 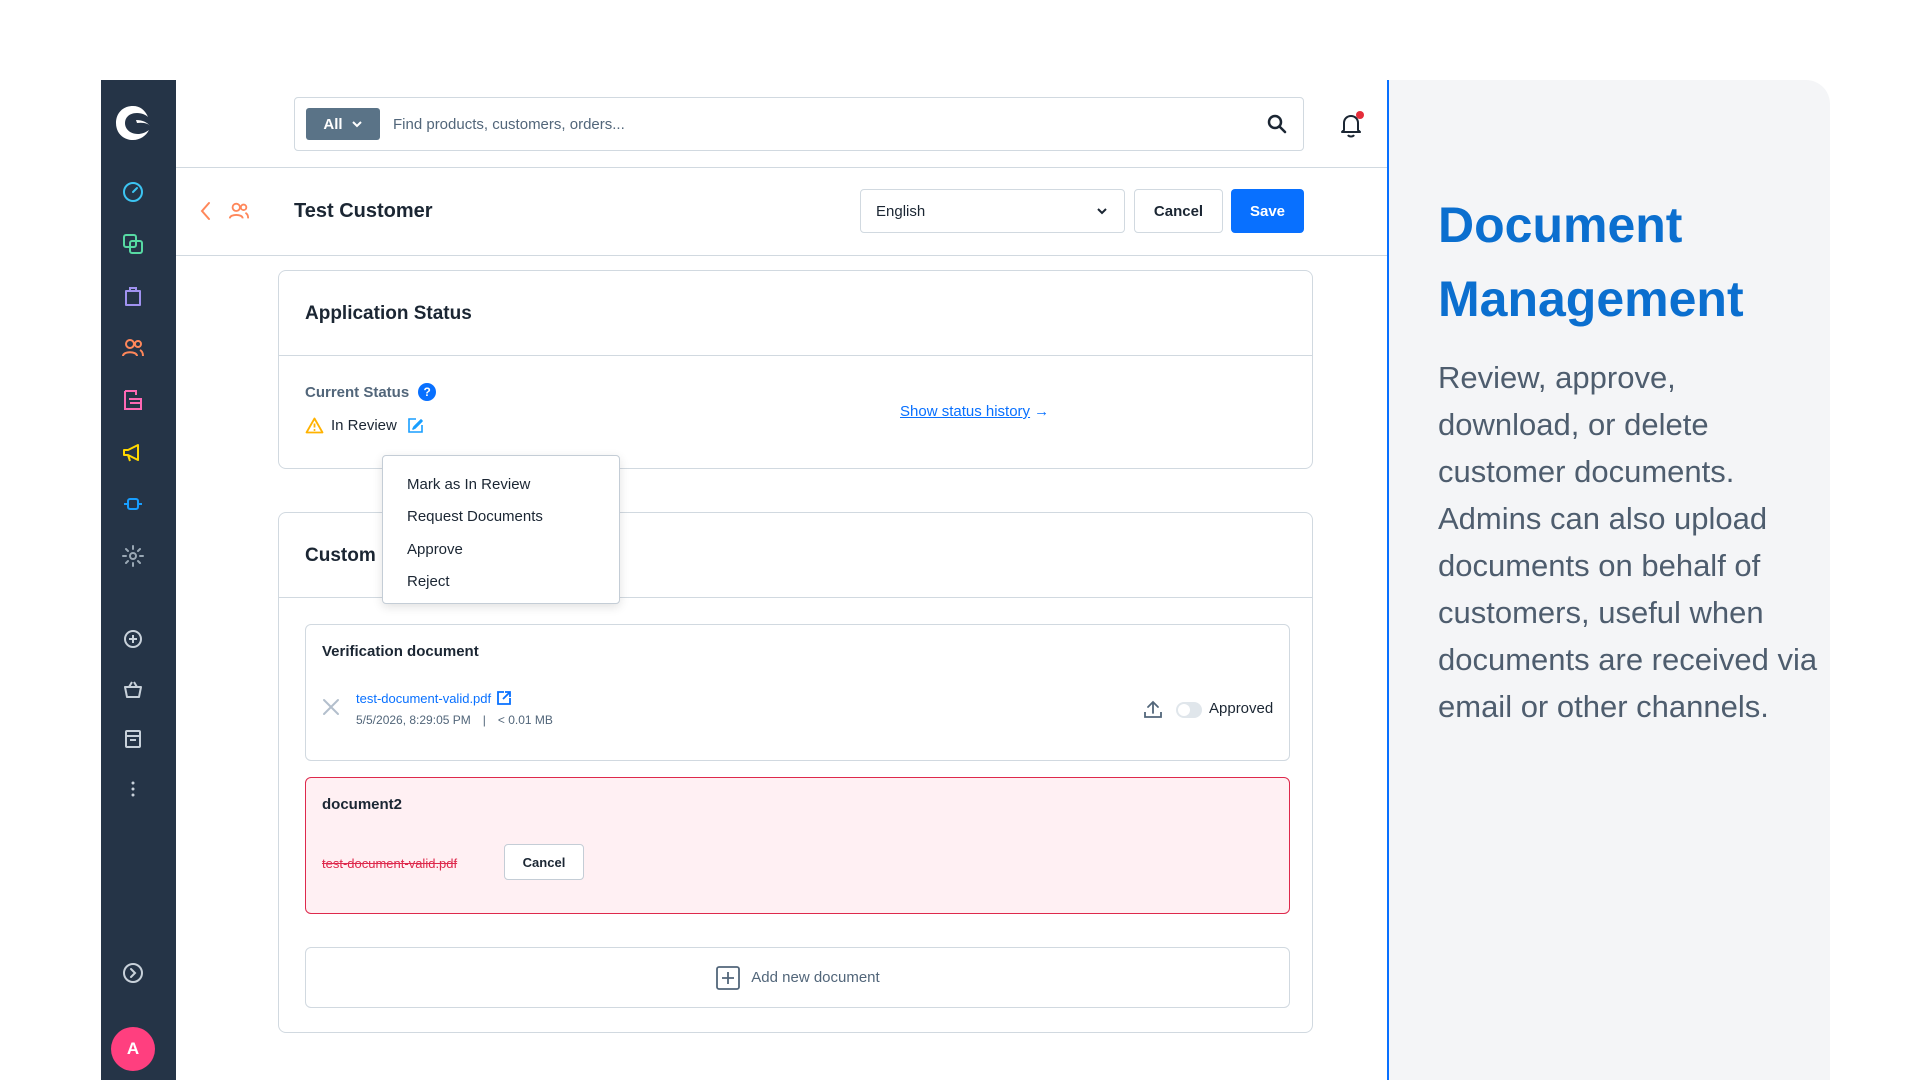 What do you see at coordinates (138, 580) in the screenshot?
I see `admin-sidebar: A` at bounding box center [138, 580].